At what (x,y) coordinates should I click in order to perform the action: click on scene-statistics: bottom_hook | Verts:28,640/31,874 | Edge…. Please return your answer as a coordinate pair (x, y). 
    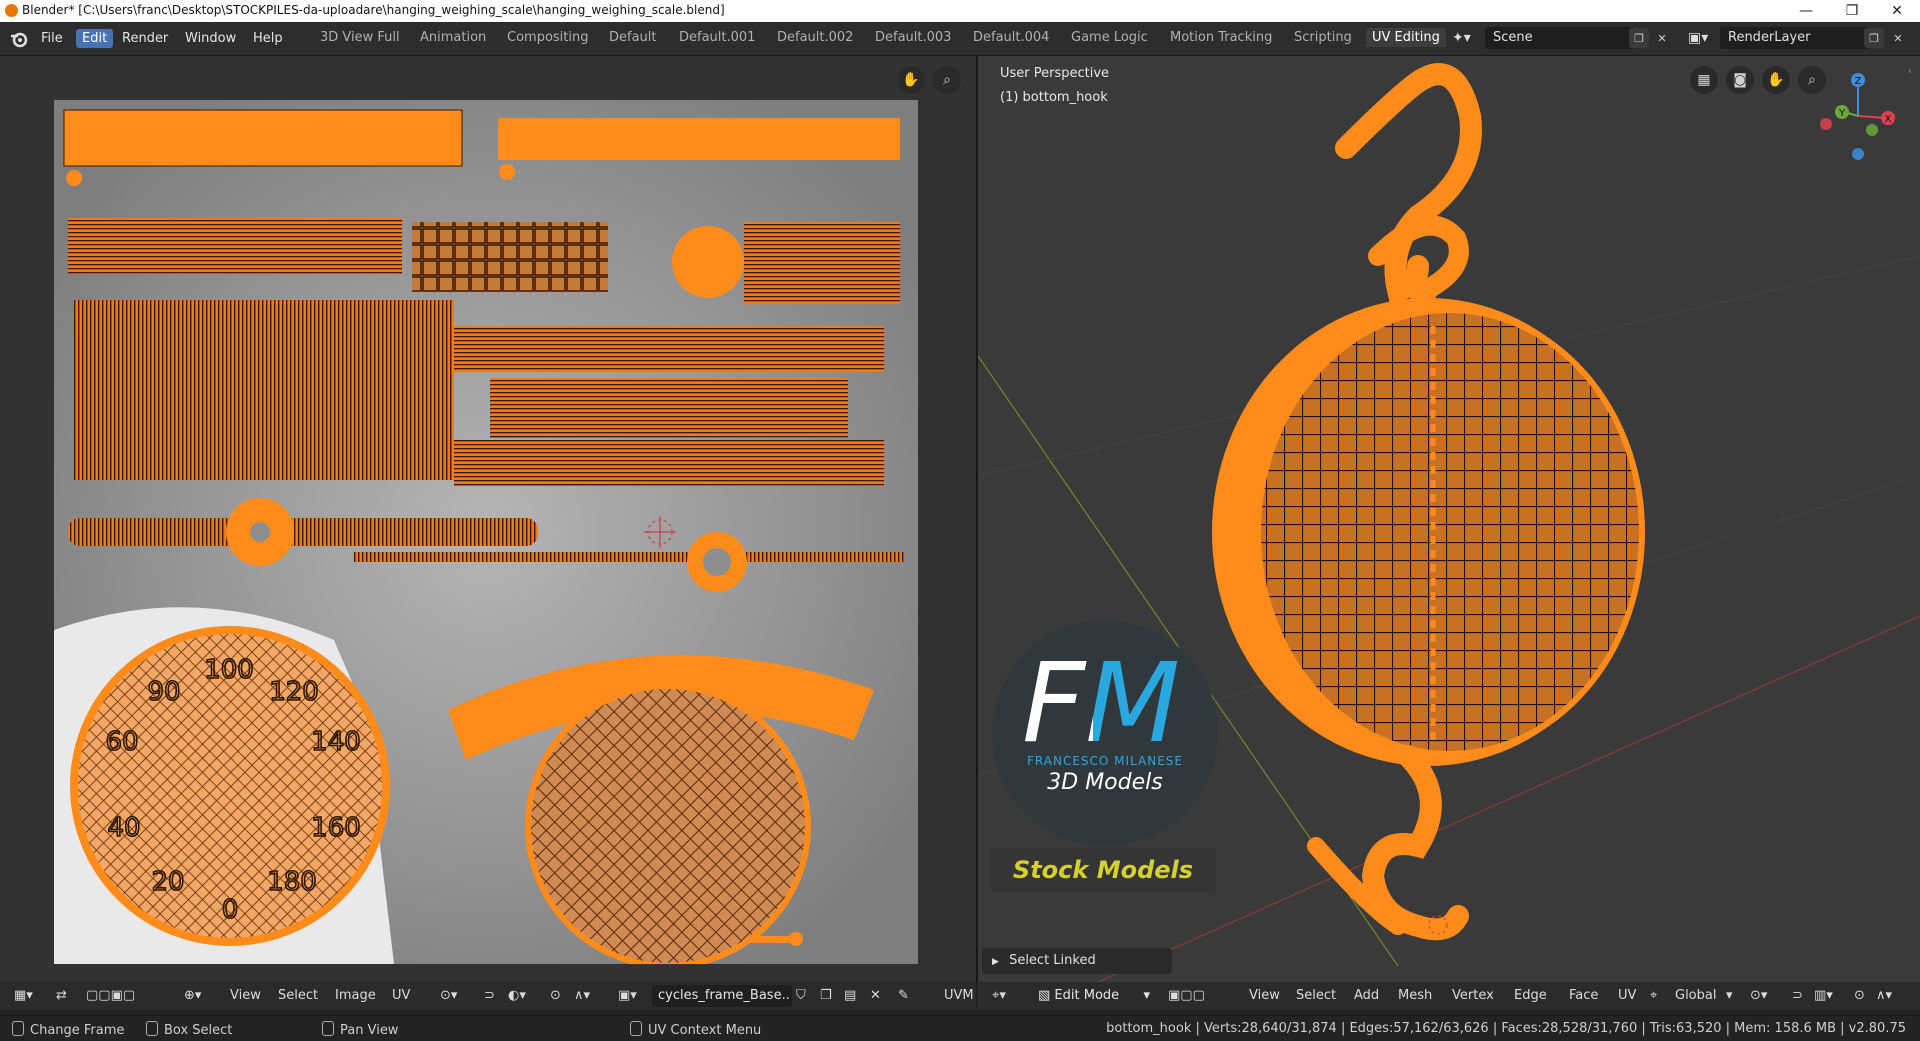
    Looking at the image, I should click on (1506, 1028).